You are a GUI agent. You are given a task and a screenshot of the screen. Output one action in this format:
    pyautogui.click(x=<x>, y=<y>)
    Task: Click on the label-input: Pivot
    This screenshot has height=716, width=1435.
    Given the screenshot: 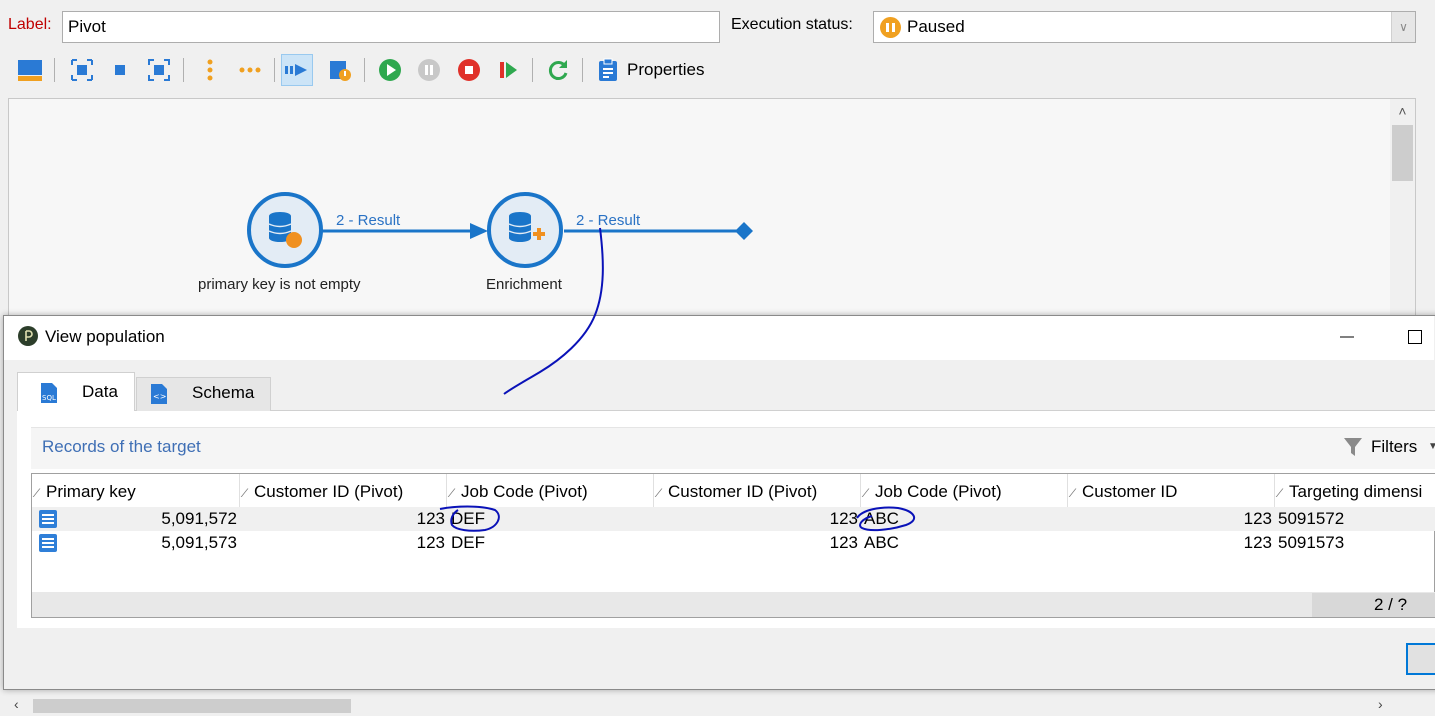 What is the action you would take?
    pyautogui.click(x=391, y=27)
    